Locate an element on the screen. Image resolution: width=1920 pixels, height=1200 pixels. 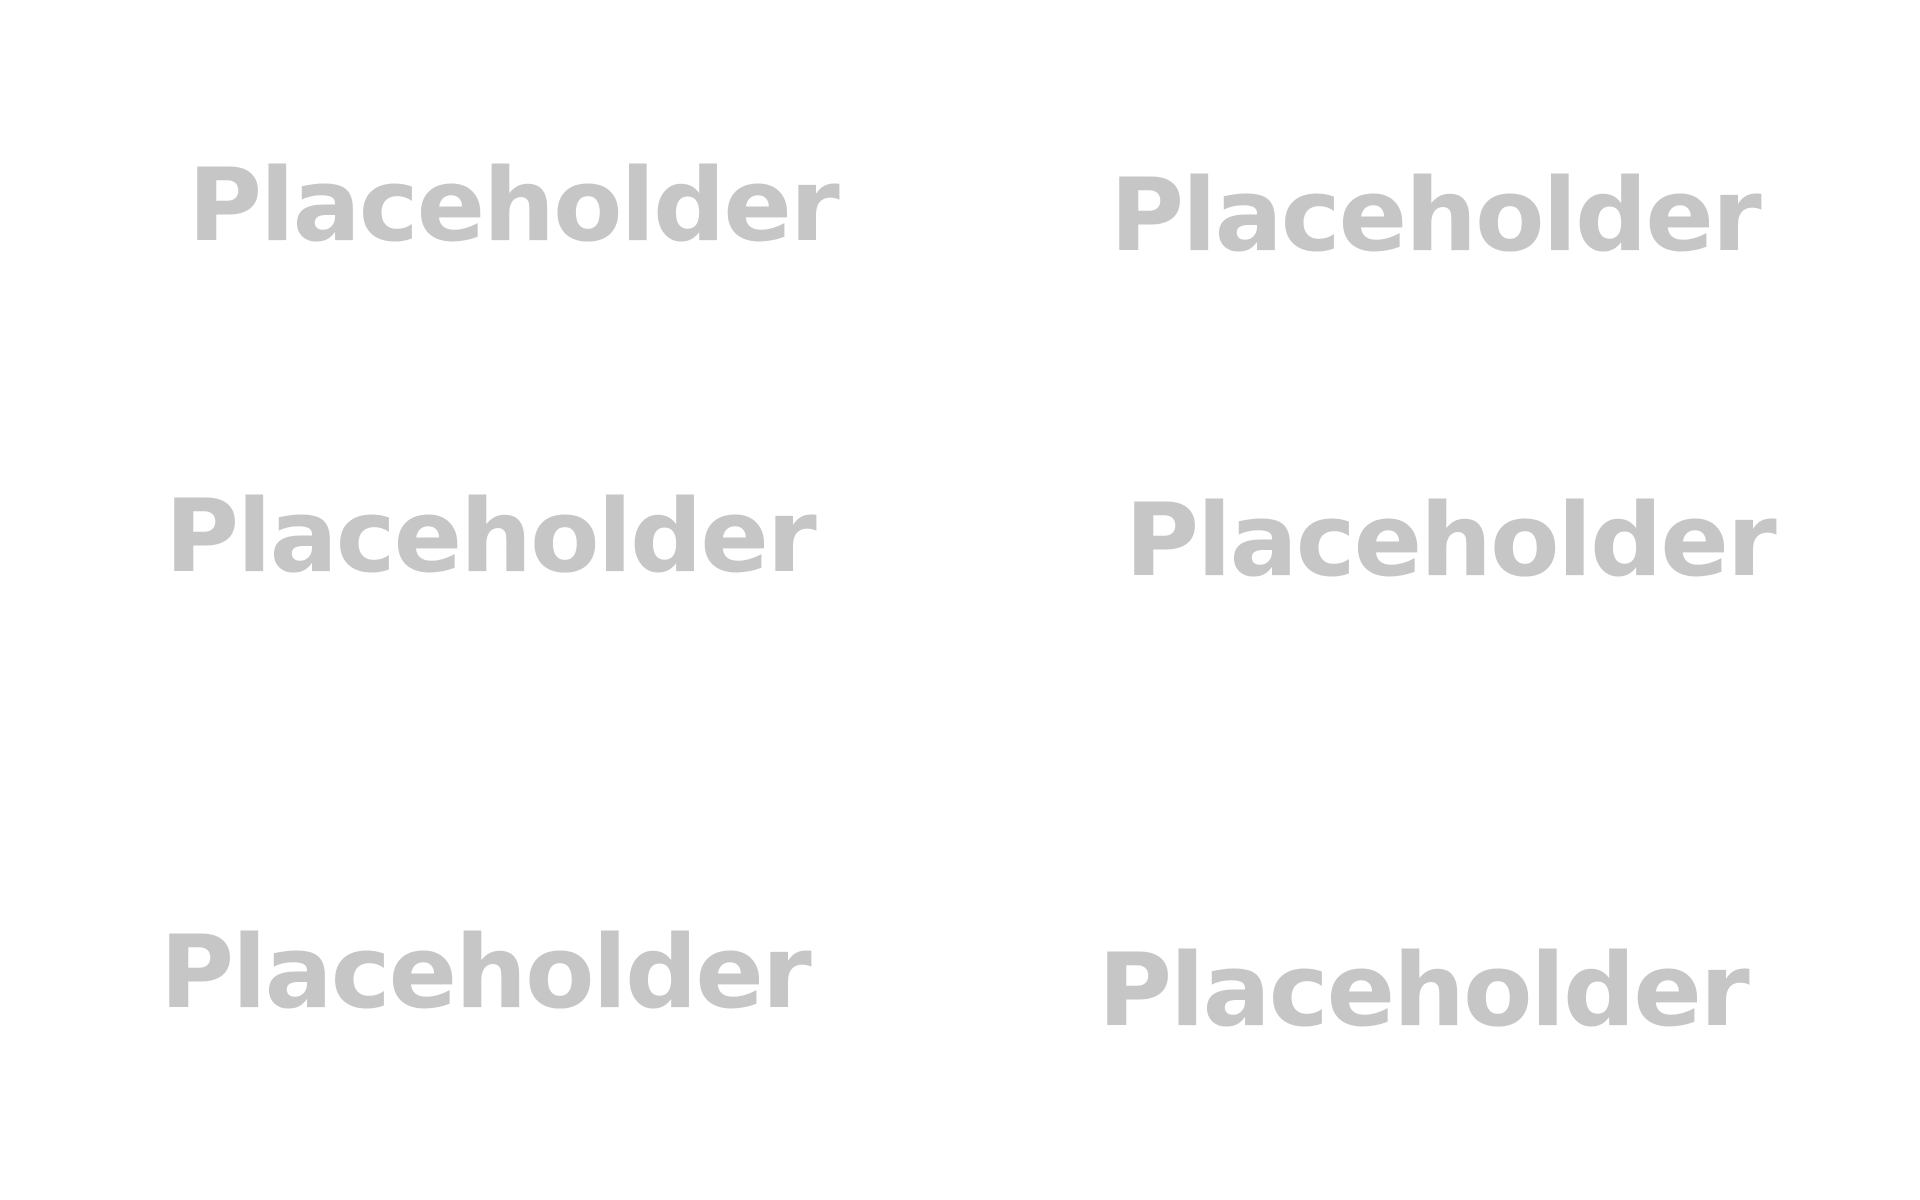
placeholder-text-2: Placeholder is located at coordinates (1436, 215).